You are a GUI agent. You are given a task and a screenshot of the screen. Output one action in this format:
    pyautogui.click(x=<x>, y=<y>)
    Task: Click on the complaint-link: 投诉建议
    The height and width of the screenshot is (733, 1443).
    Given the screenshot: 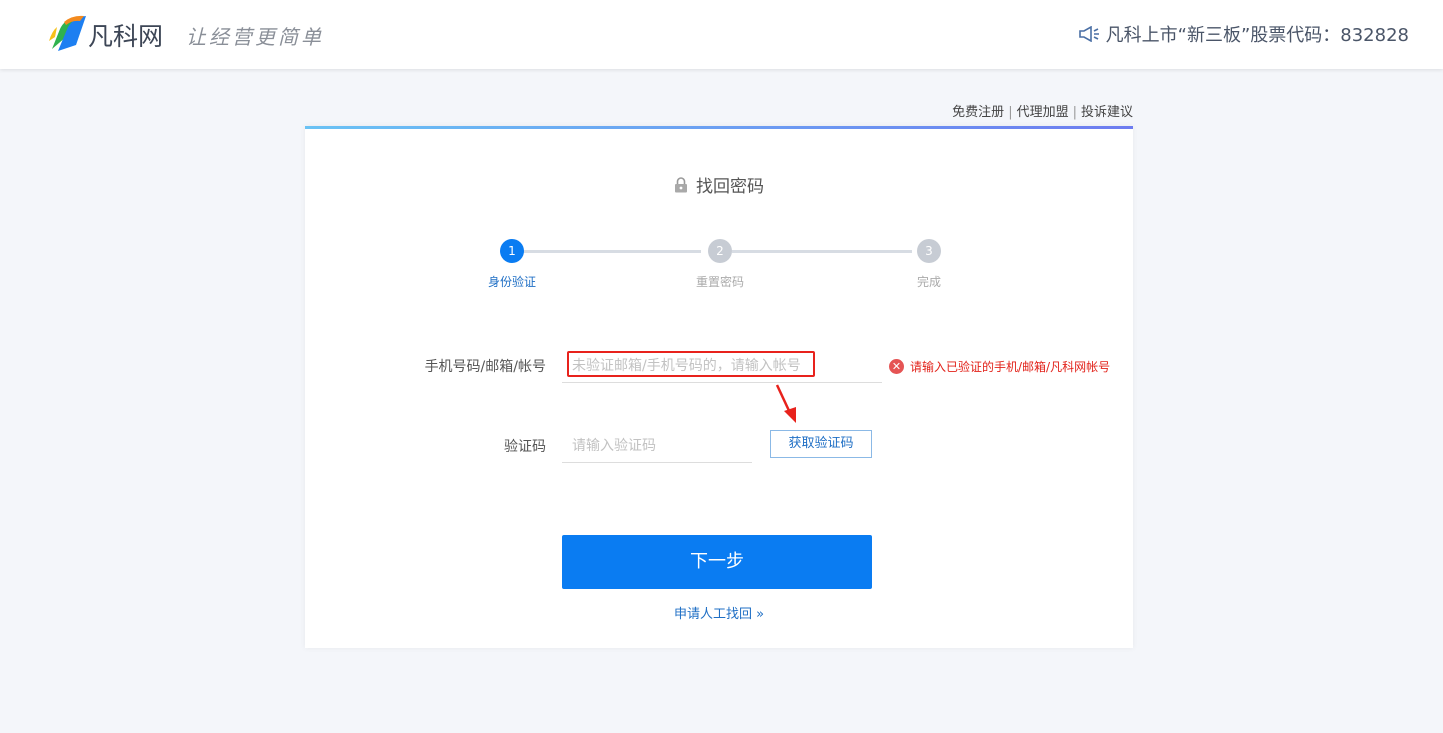 What is the action you would take?
    pyautogui.click(x=1107, y=112)
    